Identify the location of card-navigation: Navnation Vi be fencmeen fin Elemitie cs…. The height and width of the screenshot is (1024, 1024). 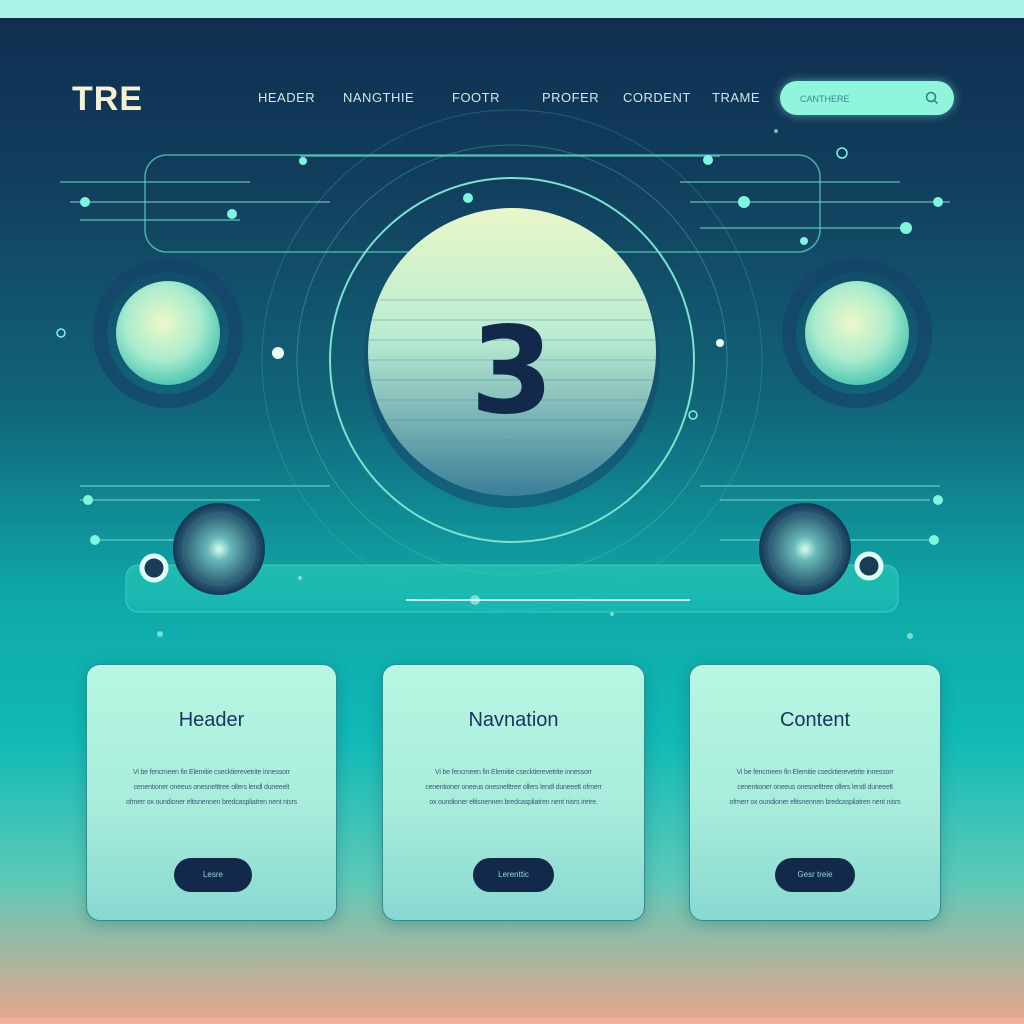
(513, 792).